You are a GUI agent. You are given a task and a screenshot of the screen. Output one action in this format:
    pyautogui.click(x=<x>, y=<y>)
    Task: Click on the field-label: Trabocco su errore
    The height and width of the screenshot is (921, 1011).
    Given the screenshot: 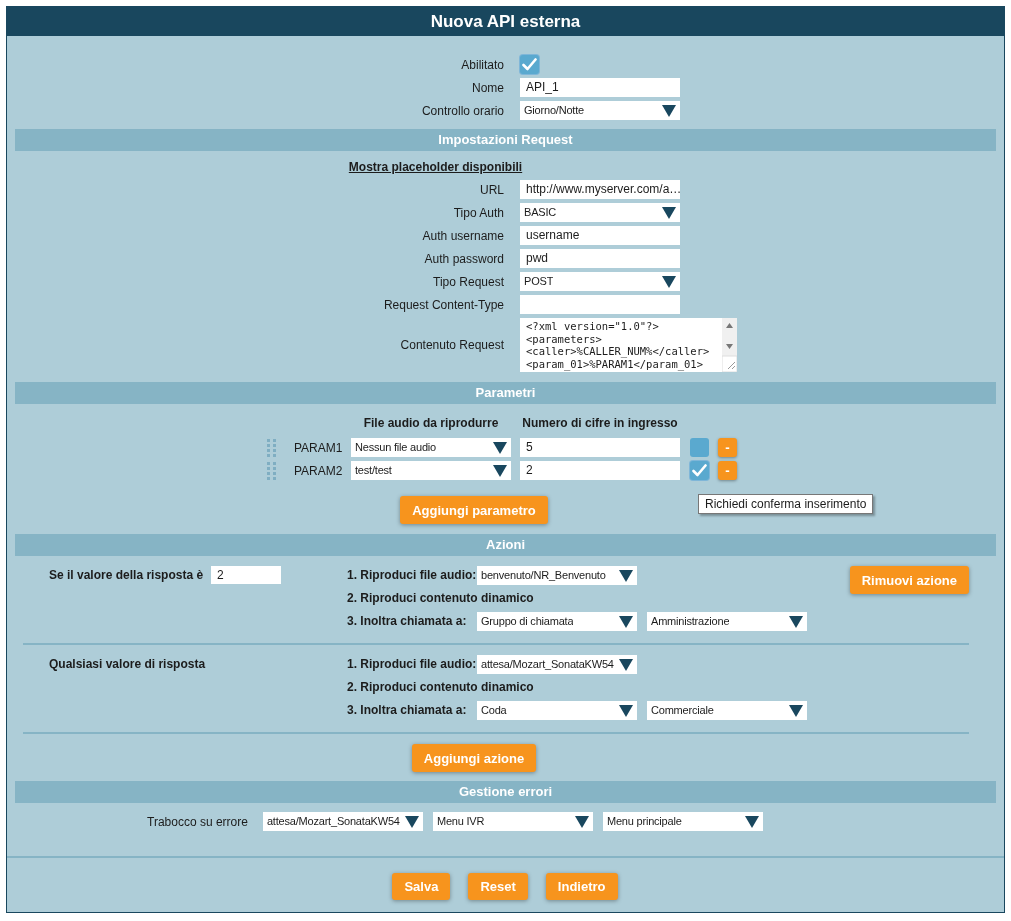 What is the action you would take?
    pyautogui.click(x=197, y=821)
    